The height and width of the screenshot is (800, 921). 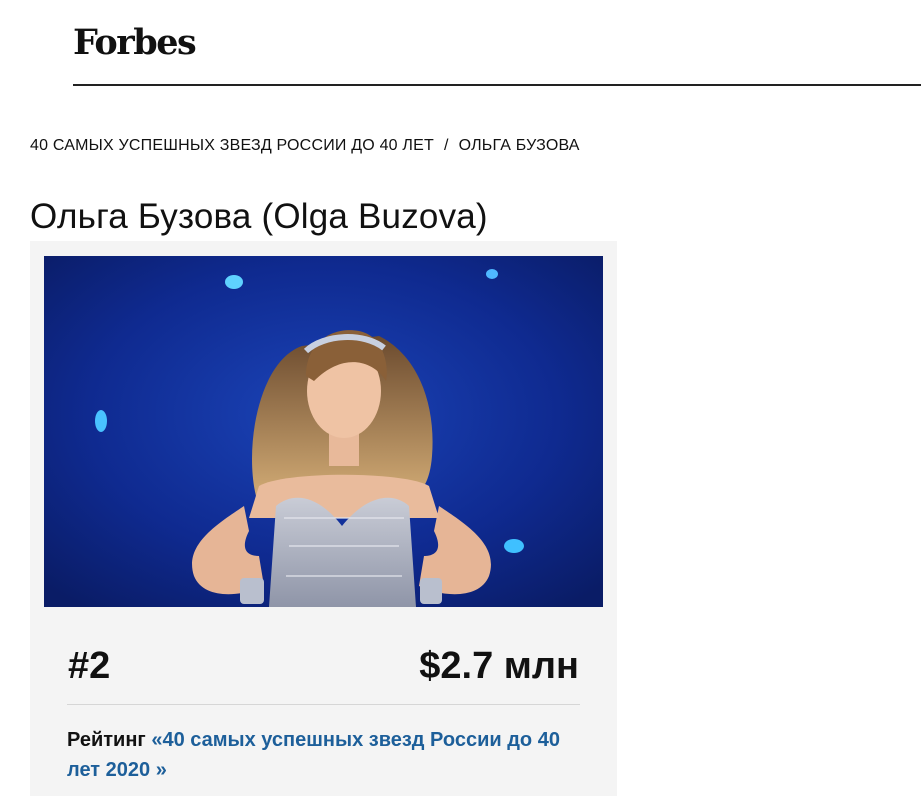 What do you see at coordinates (135, 42) in the screenshot?
I see `forbes-logo: Forbes` at bounding box center [135, 42].